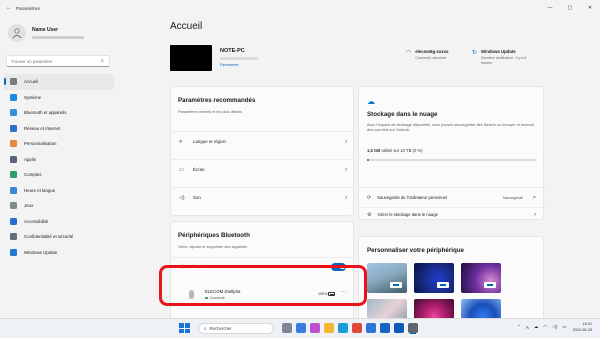 This screenshot has height=338, width=600. I want to click on chrome-icon, so click(357, 328).